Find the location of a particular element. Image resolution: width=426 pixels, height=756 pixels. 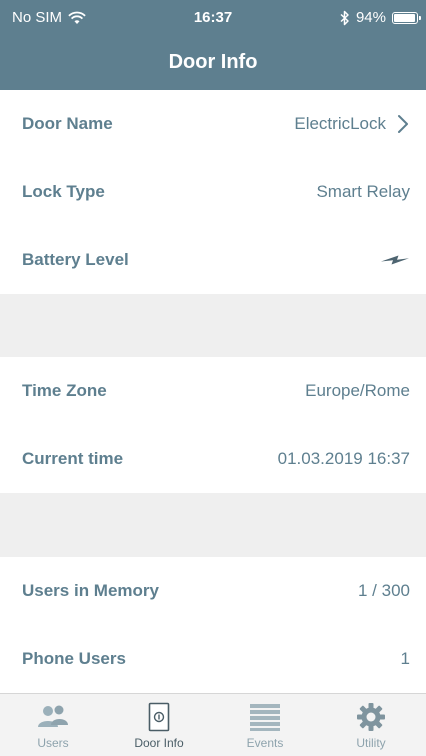

power-bolt-icon is located at coordinates (395, 260).